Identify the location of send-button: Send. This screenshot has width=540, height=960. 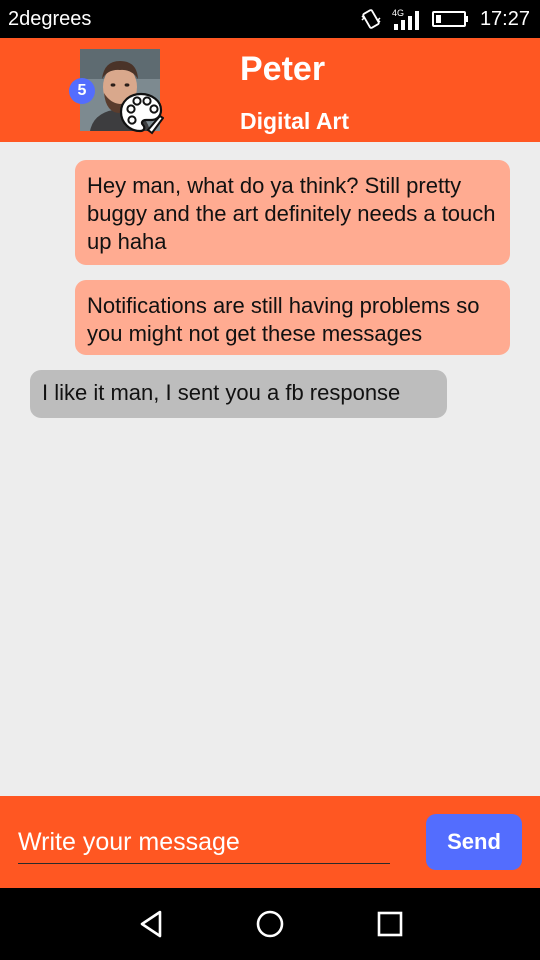
(474, 842).